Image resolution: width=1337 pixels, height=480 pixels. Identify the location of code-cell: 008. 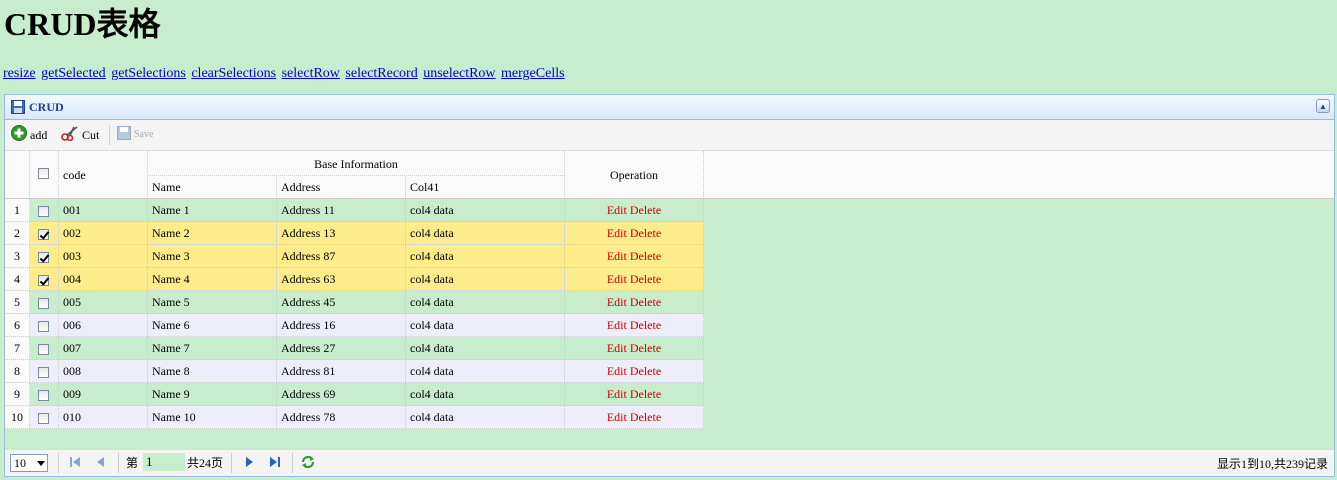
(103, 371).